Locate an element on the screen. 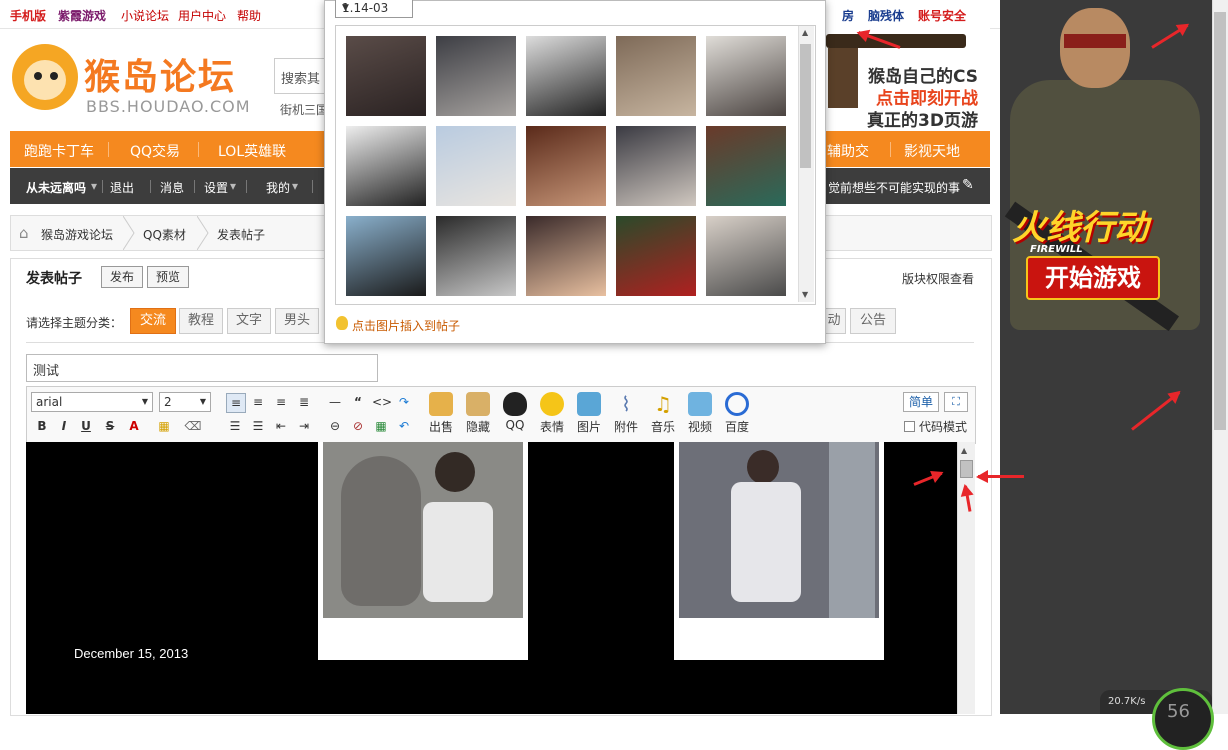 The width and height of the screenshot is (1228, 750). speed-gauge: 56 is located at coordinates (1183, 719).